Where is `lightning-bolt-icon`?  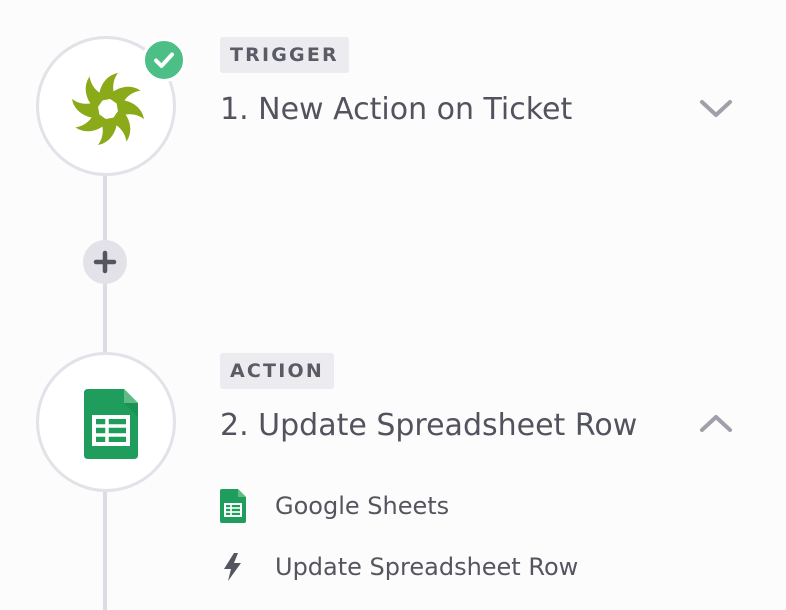
lightning-bolt-icon is located at coordinates (237, 567).